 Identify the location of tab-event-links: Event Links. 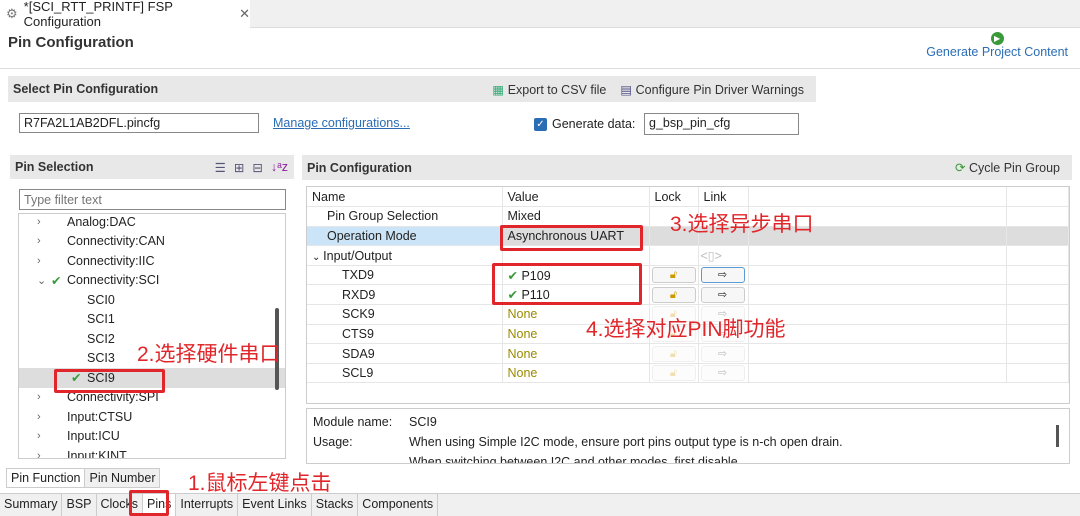
(275, 505).